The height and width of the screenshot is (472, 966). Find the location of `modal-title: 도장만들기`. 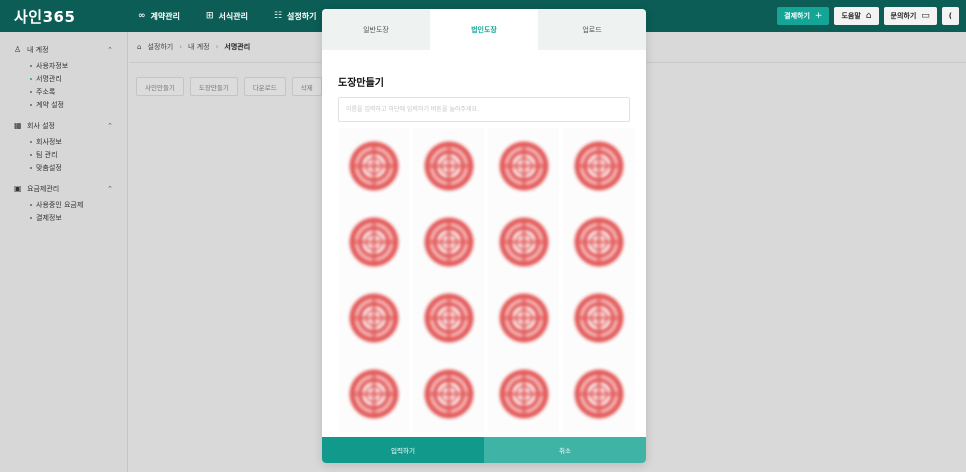

modal-title: 도장만들기 is located at coordinates (361, 83).